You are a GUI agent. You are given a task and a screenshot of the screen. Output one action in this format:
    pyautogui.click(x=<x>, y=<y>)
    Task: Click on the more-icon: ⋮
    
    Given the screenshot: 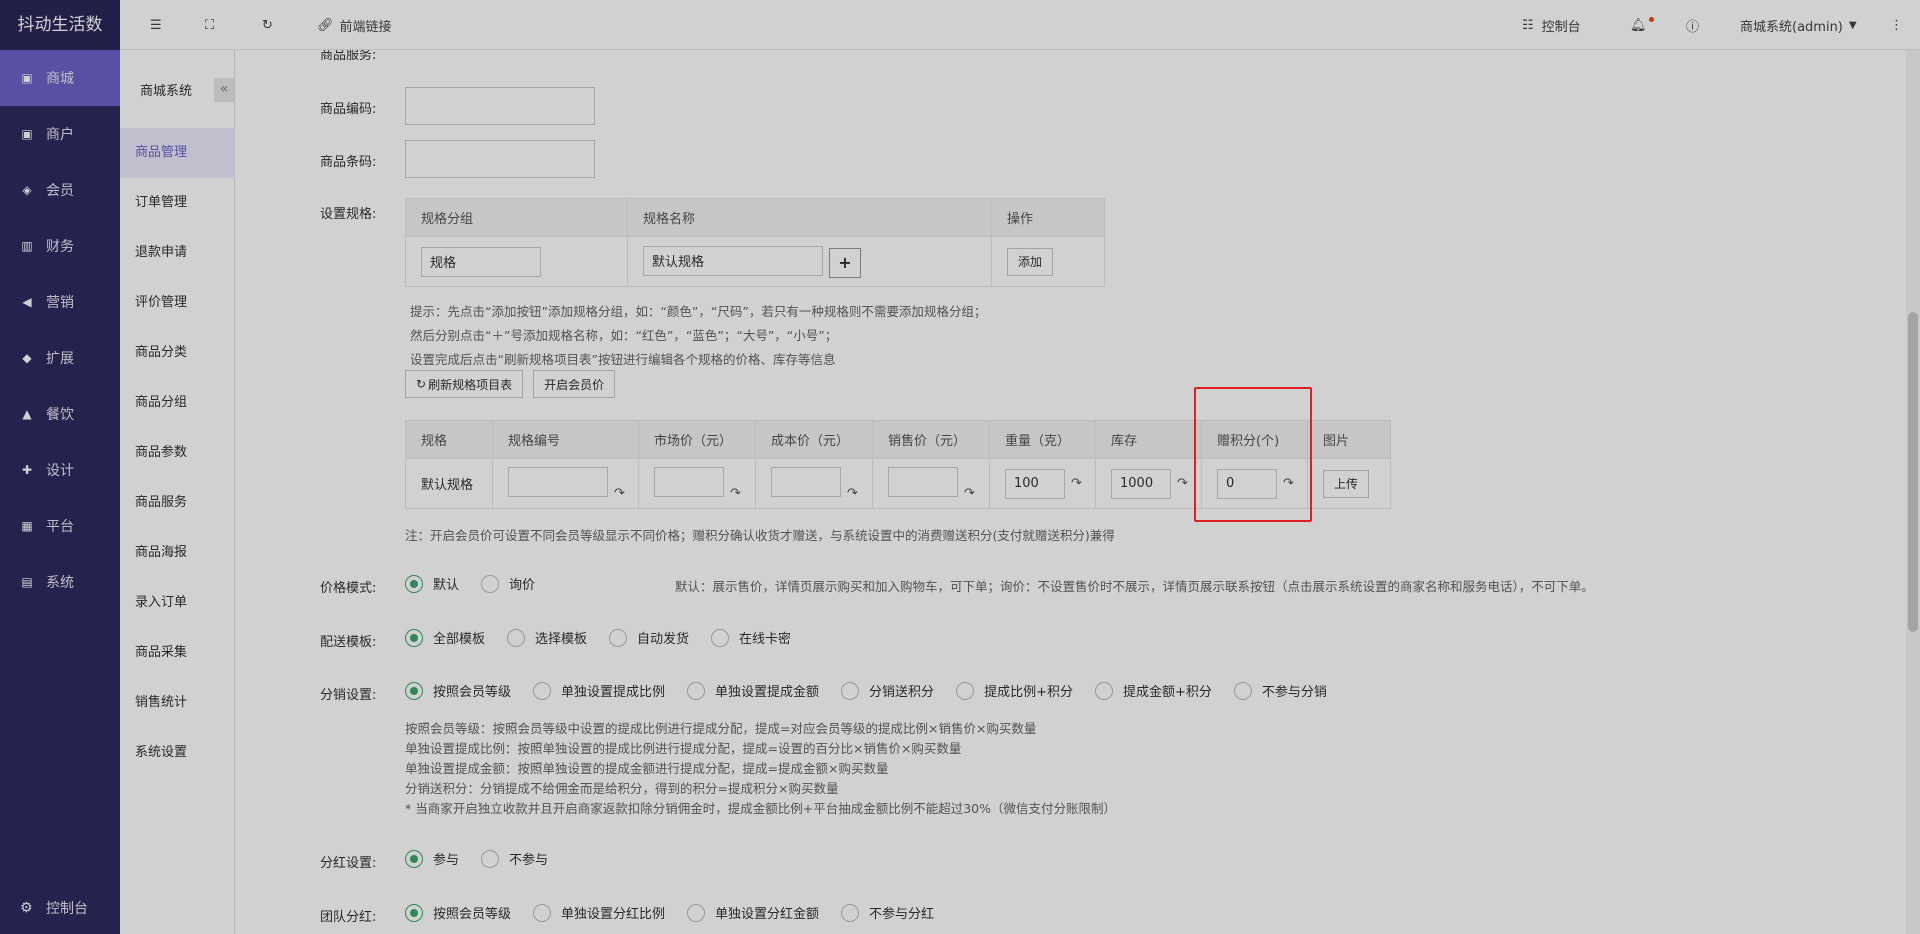 What is the action you would take?
    pyautogui.click(x=1896, y=25)
    